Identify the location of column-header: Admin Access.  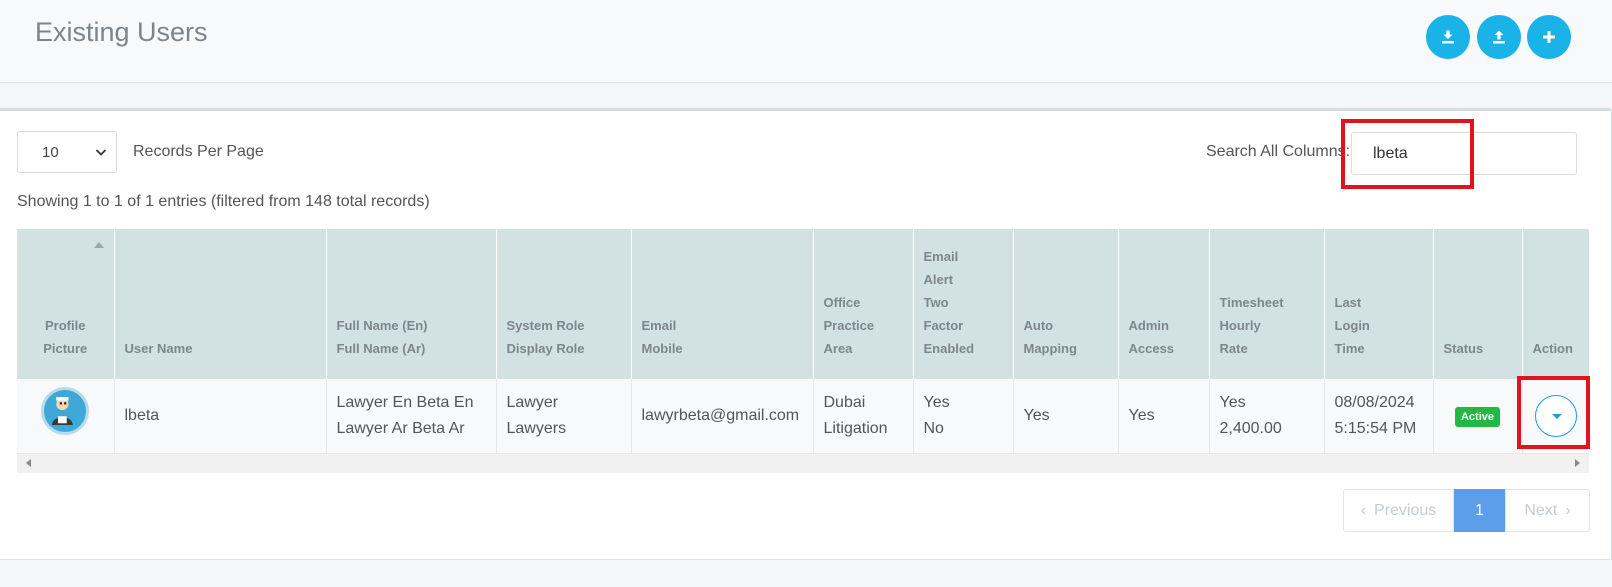
(1164, 304).